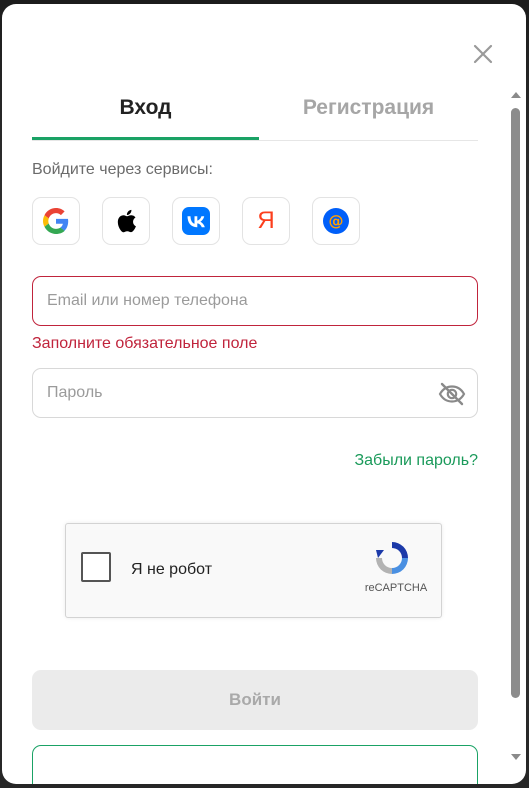 Image resolution: width=529 pixels, height=788 pixels. I want to click on vk-icon, so click(196, 221).